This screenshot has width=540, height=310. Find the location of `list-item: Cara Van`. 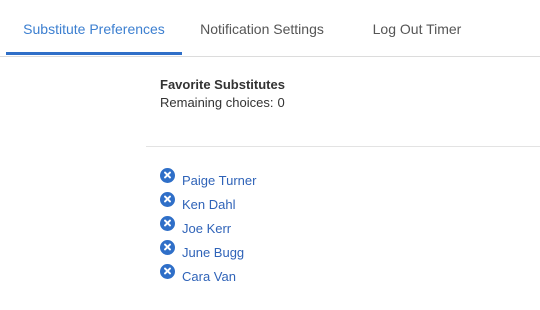

list-item: Cara Van is located at coordinates (208, 274).